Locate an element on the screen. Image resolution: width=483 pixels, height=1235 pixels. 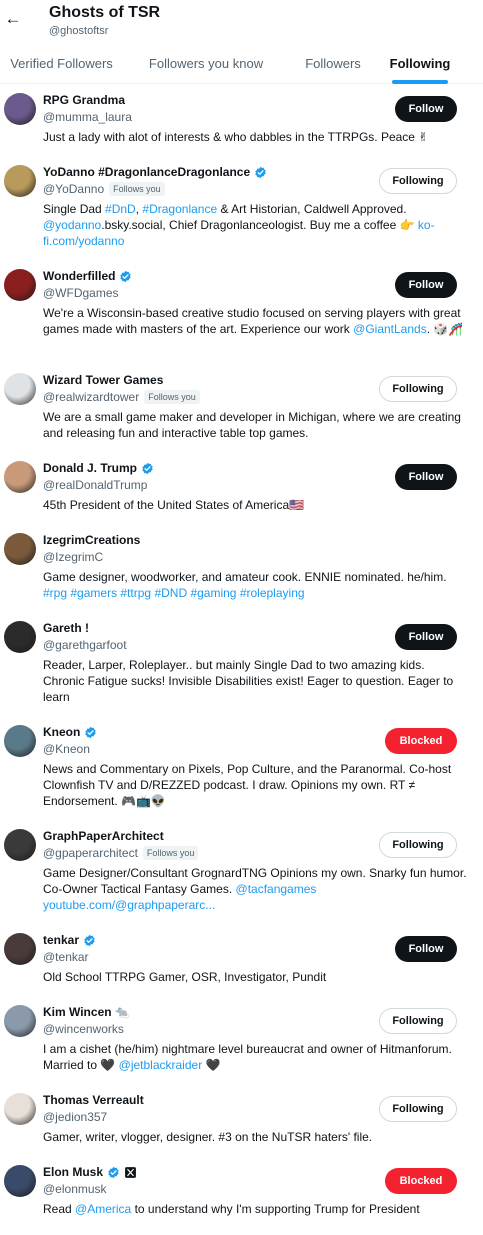
user-handle: @wincenworks is located at coordinates (83, 1029).